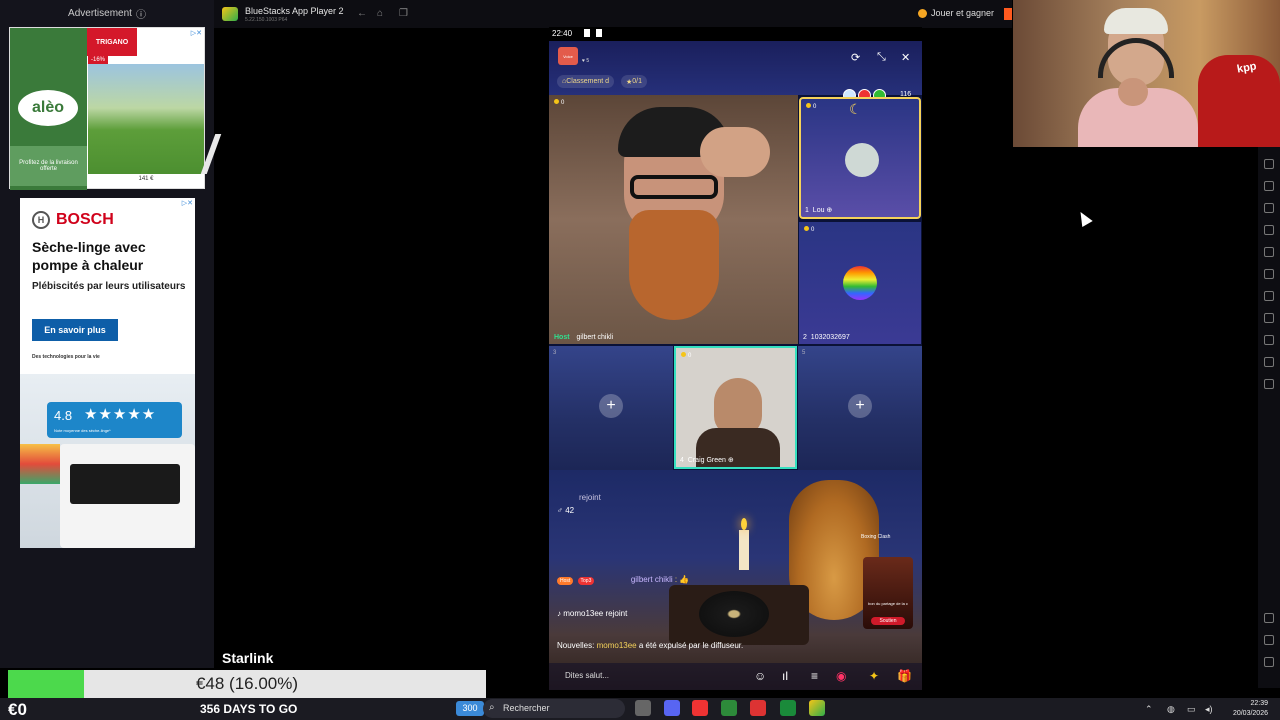  Describe the element at coordinates (1269, 274) in the screenshot. I see `install-apk-icon` at that location.